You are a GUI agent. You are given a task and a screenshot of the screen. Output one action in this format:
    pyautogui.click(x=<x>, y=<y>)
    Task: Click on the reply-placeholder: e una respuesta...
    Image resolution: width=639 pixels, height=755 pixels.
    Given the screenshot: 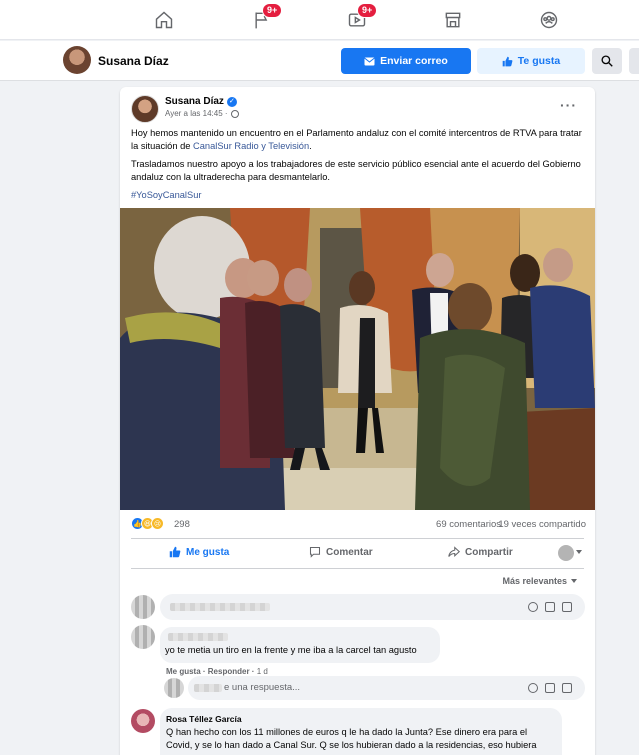 What is the action you would take?
    pyautogui.click(x=262, y=687)
    